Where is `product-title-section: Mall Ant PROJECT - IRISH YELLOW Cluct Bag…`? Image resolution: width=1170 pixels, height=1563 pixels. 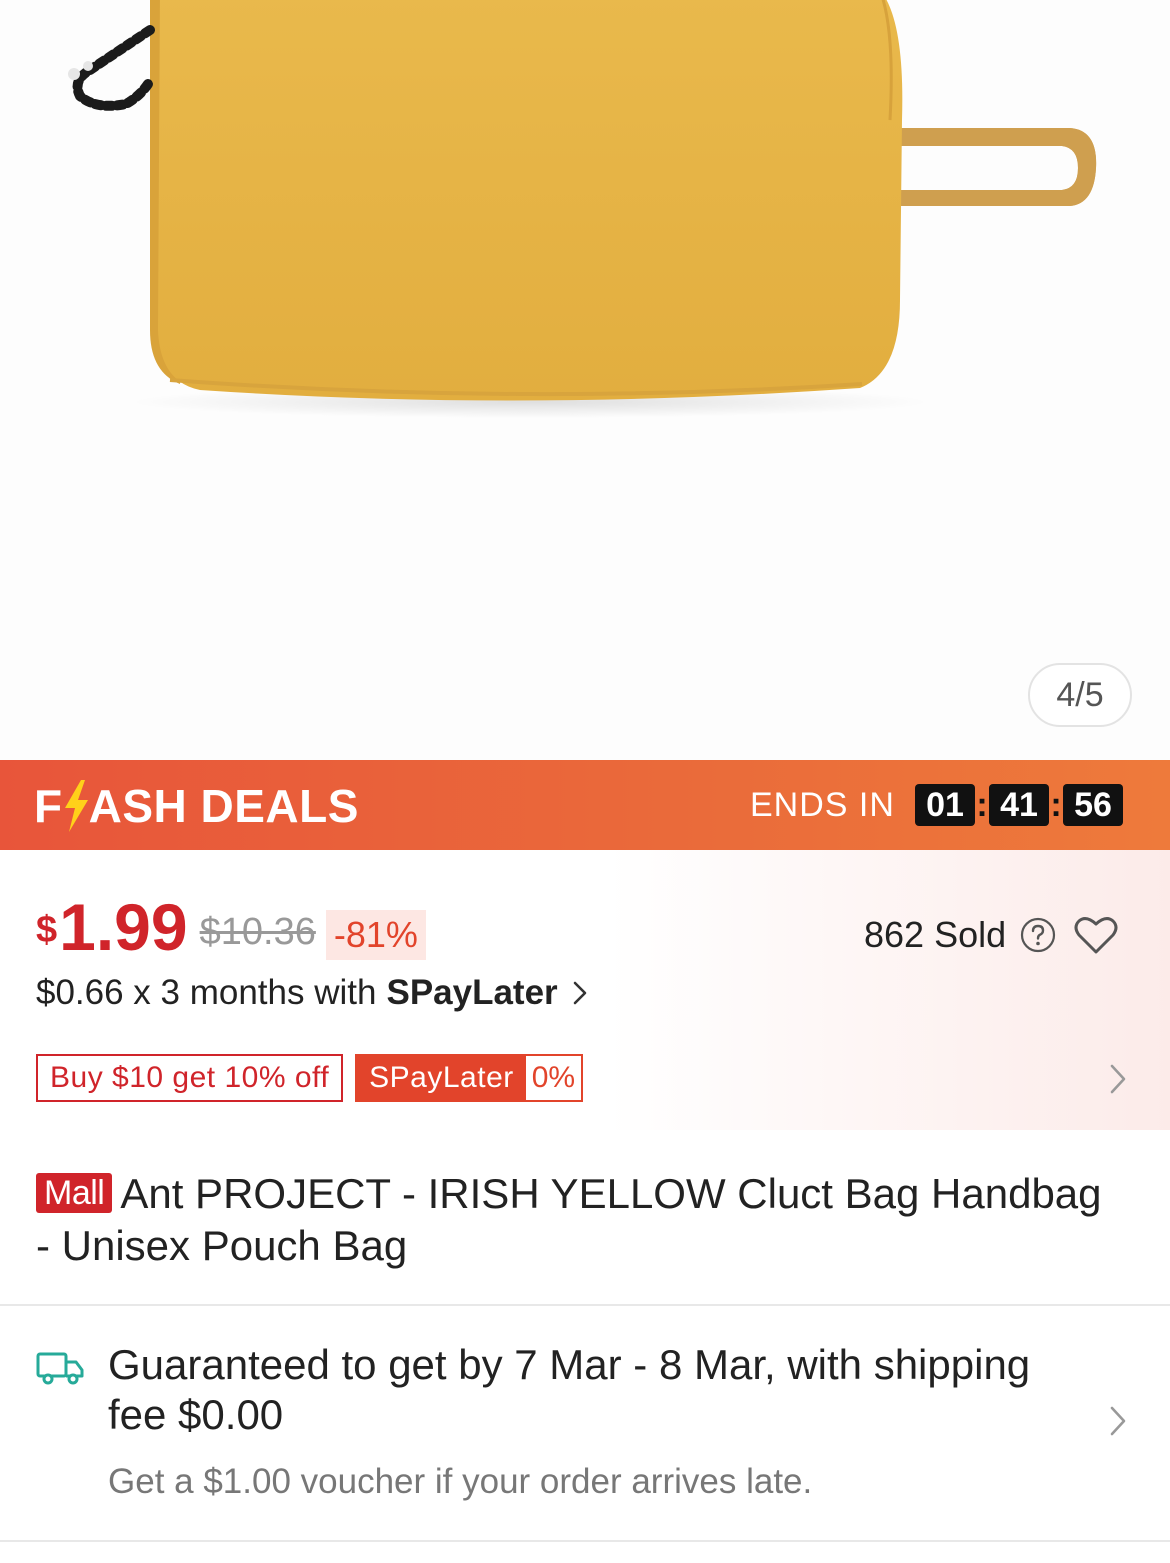
product-title-section: Mall Ant PROJECT - IRISH YELLOW Cluct Bag… is located at coordinates (585, 1218).